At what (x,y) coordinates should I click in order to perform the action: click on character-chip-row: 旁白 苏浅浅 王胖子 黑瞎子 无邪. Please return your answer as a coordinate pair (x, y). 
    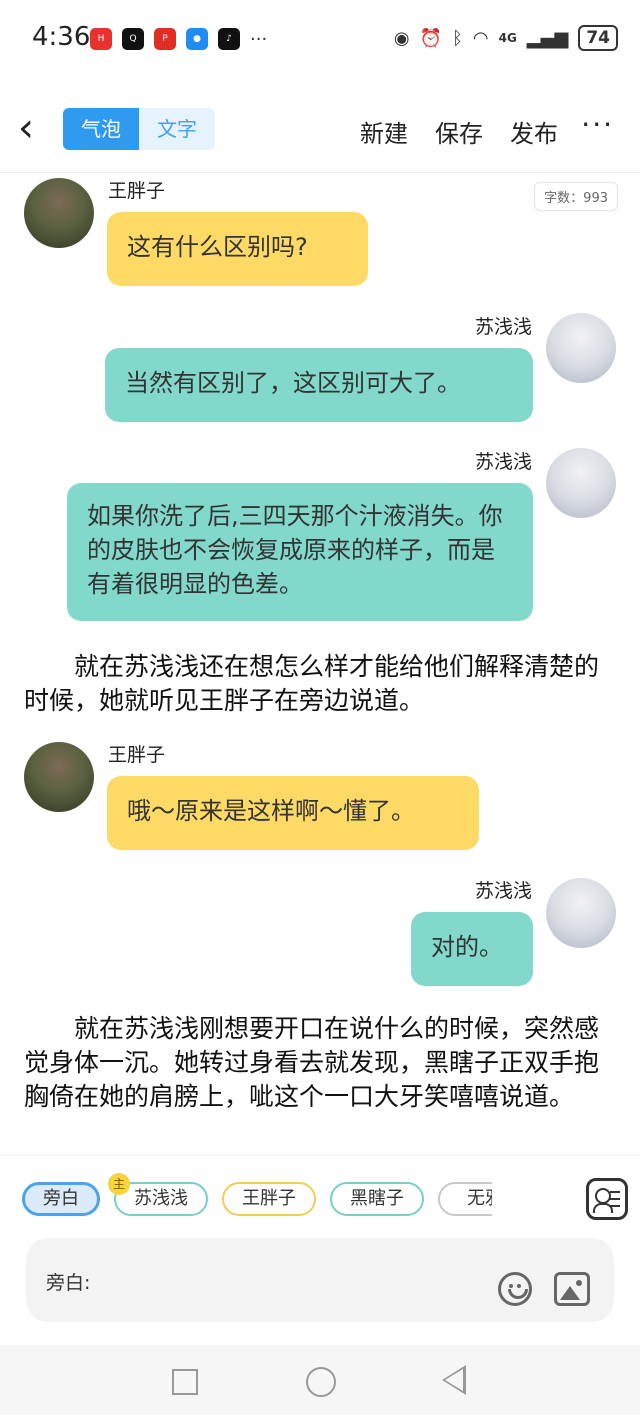
    Looking at the image, I should click on (257, 1202).